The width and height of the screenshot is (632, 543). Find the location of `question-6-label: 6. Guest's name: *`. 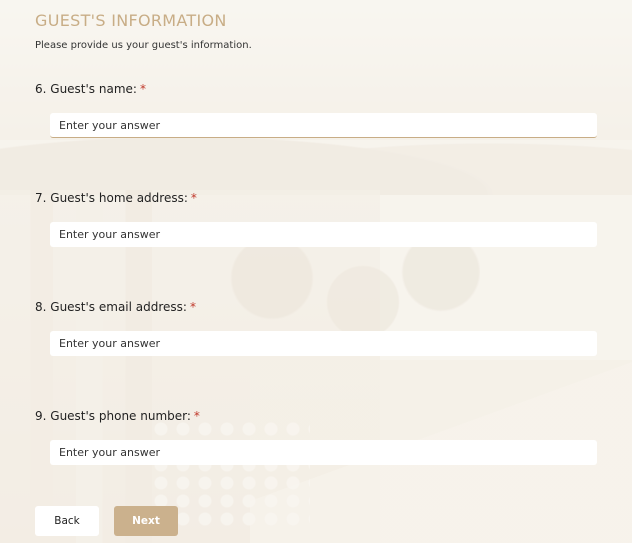

question-6-label: 6. Guest's name: * is located at coordinates (90, 89).